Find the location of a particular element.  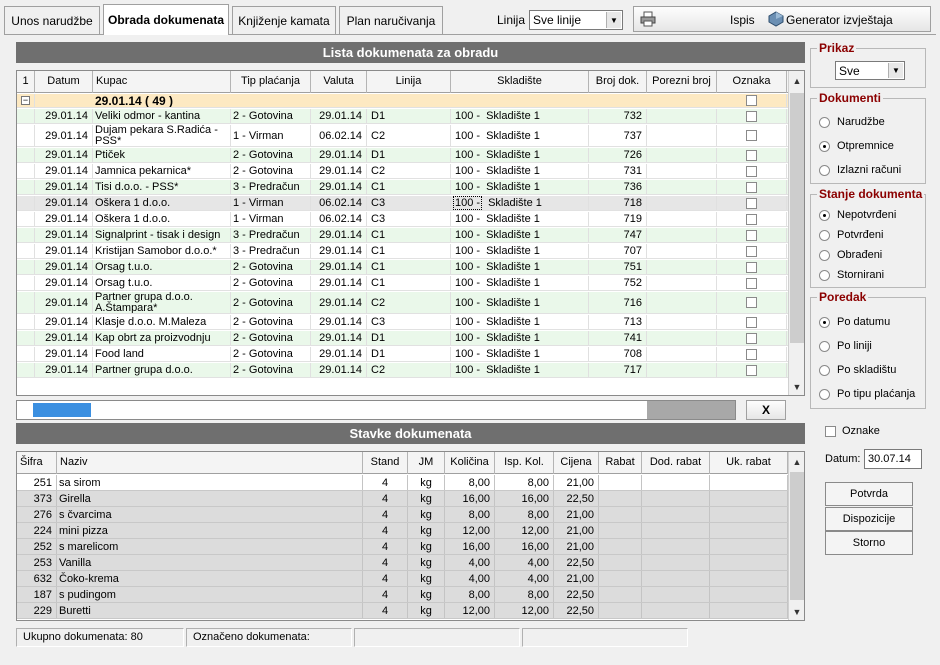

docs-col-header: Kupac is located at coordinates (162, 82).